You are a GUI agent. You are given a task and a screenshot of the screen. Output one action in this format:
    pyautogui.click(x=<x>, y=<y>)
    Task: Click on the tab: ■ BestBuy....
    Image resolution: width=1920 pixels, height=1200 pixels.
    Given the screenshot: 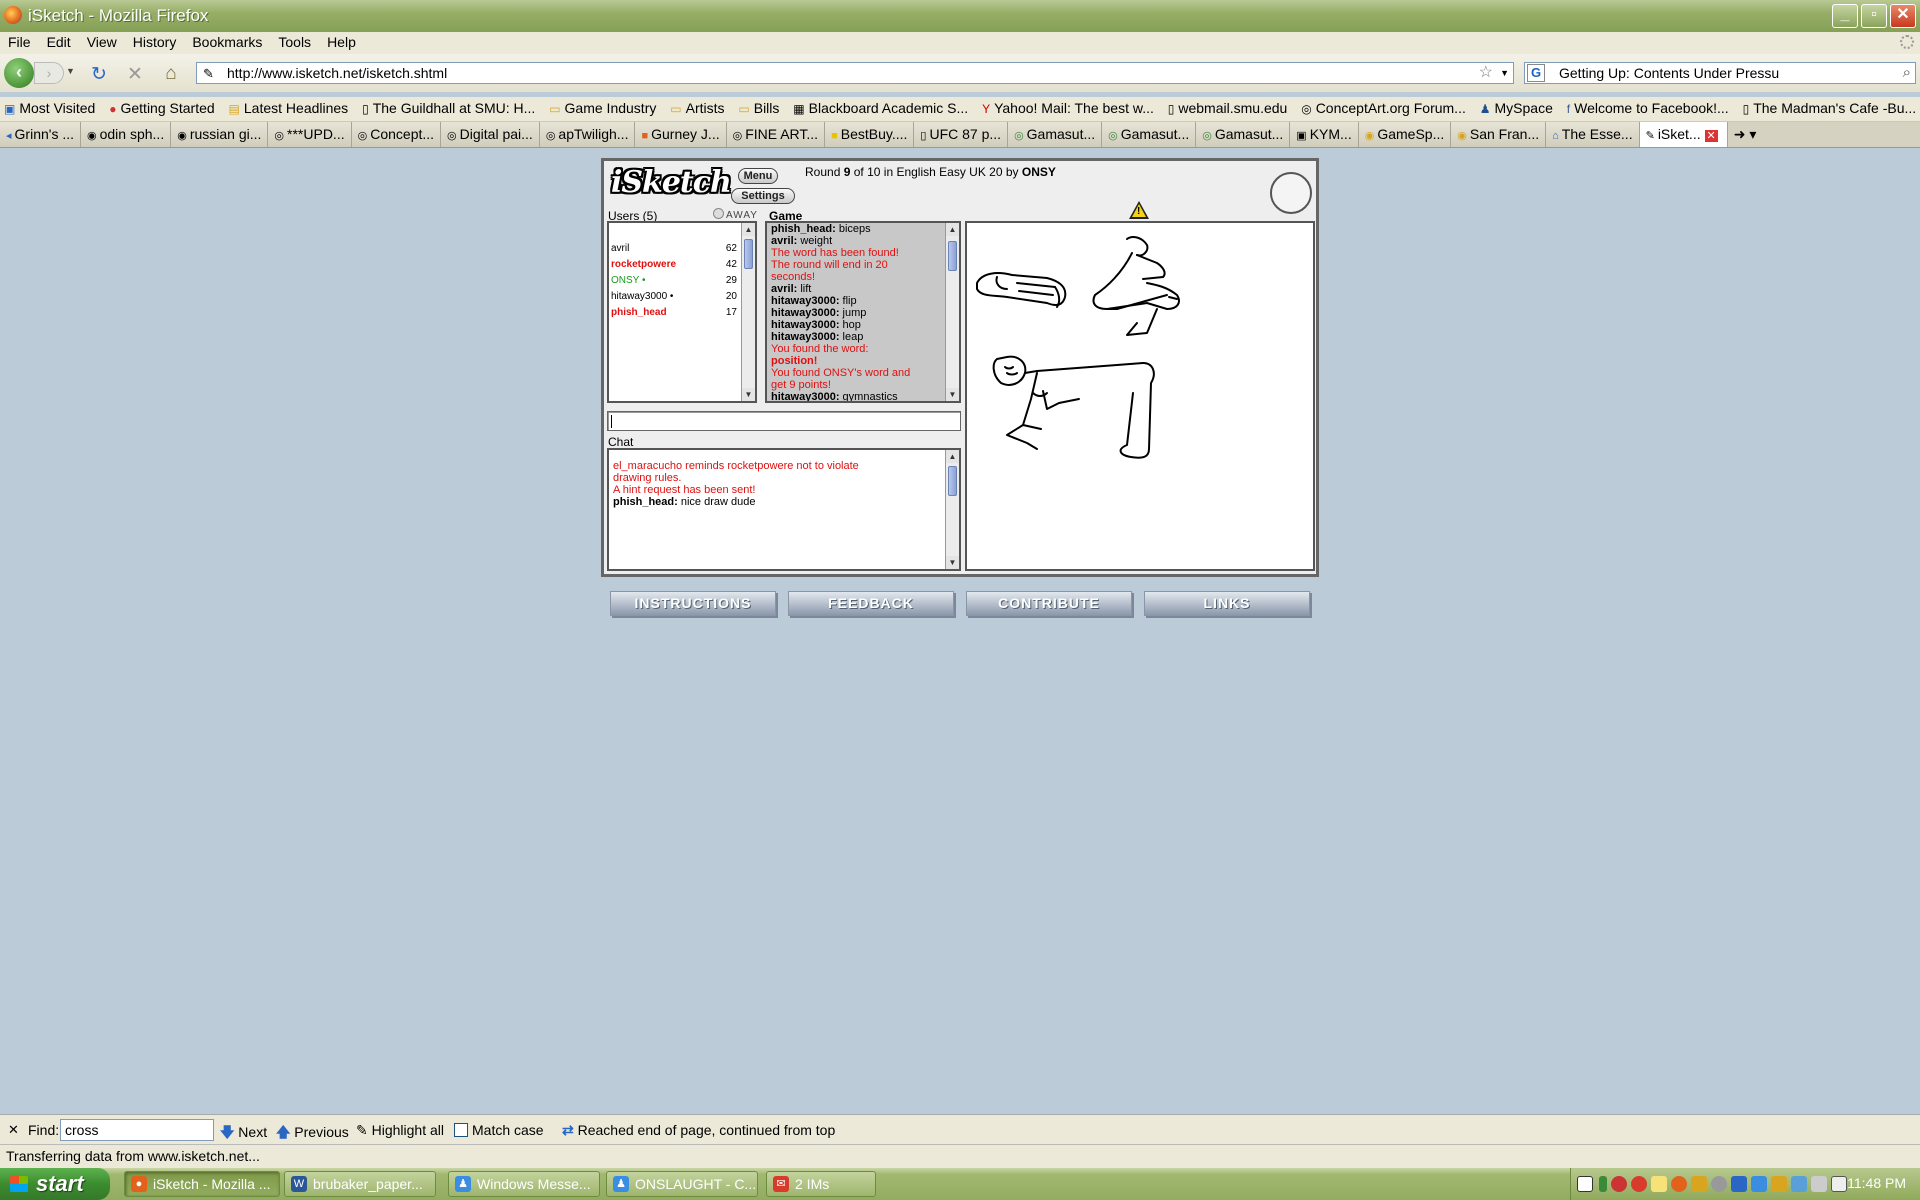 What is the action you would take?
    pyautogui.click(x=870, y=134)
    